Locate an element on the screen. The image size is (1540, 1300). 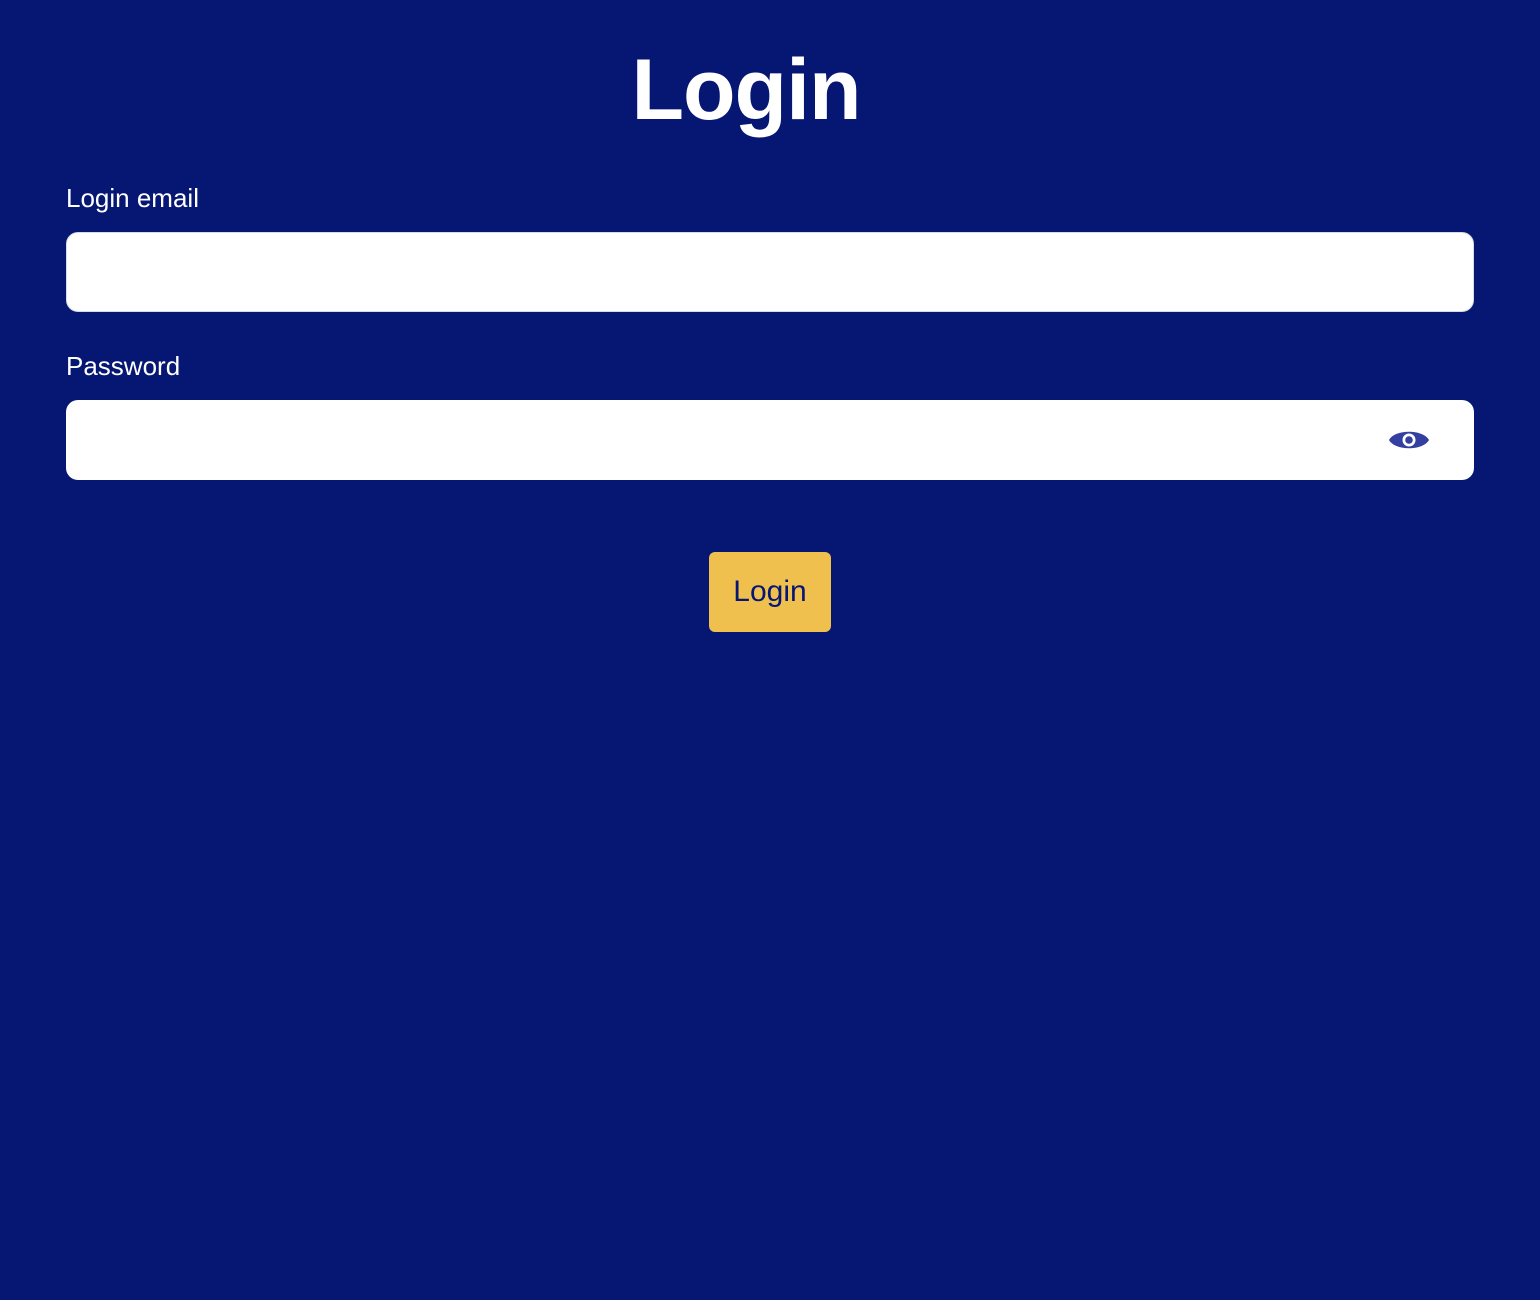
eye-icon is located at coordinates (1409, 440).